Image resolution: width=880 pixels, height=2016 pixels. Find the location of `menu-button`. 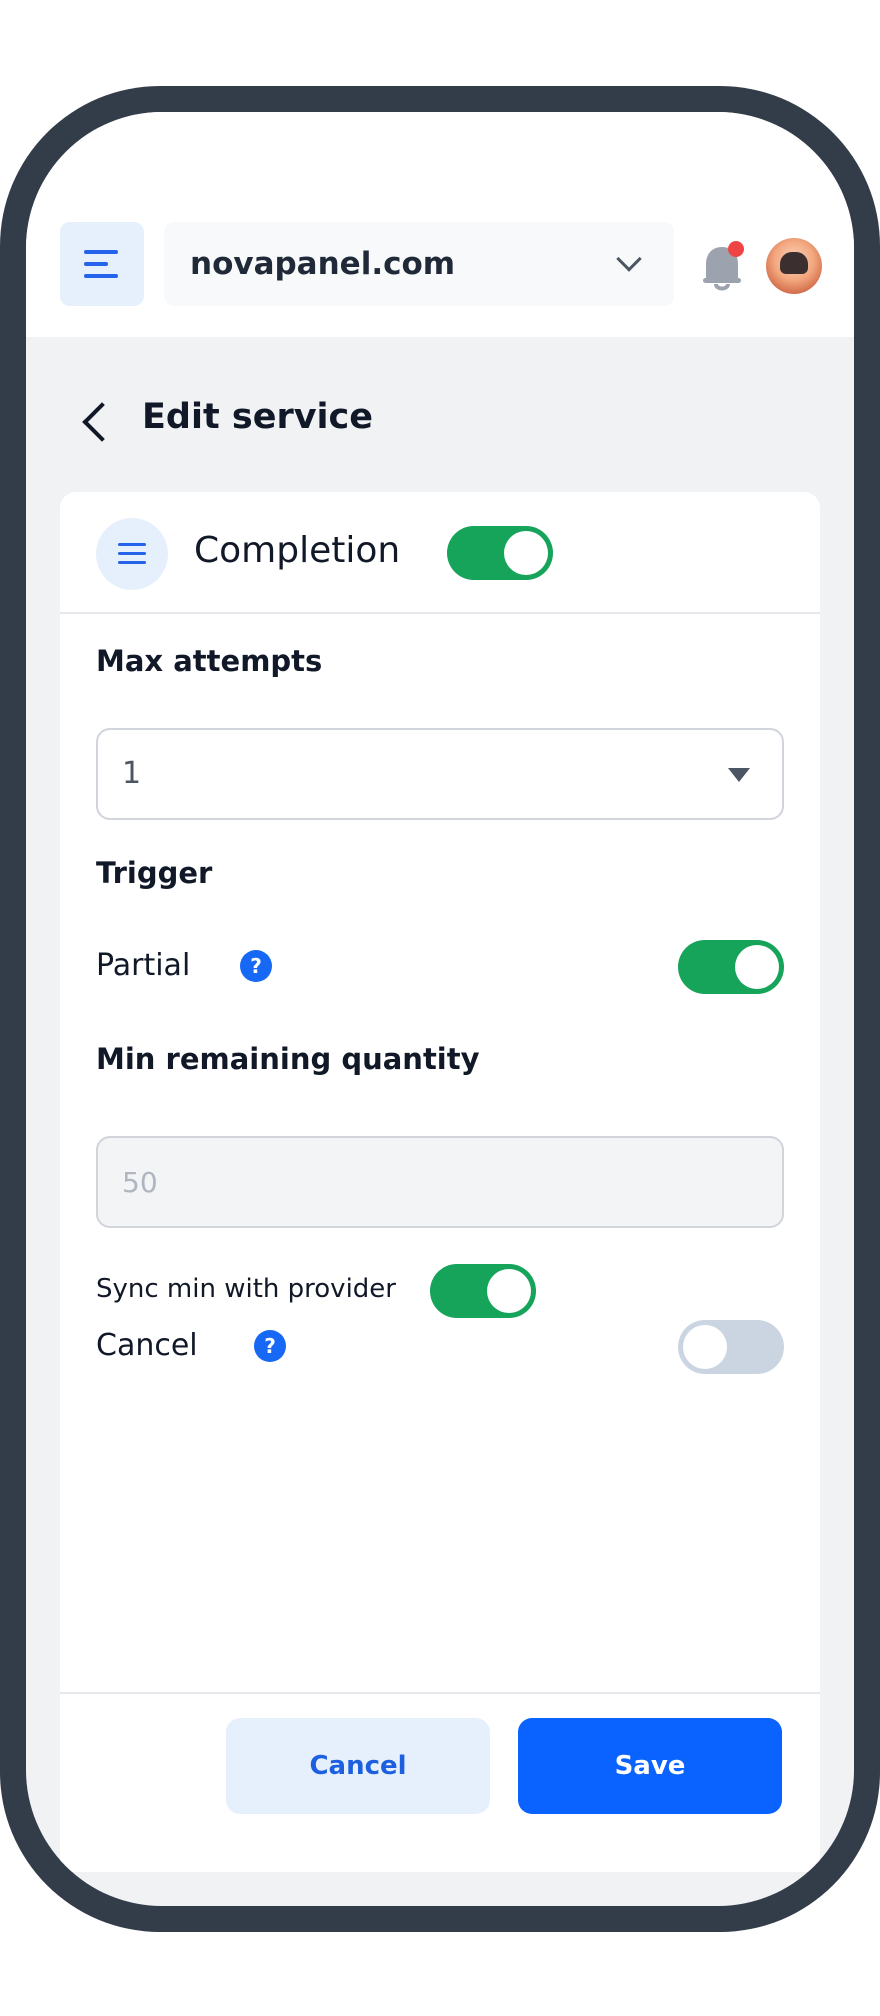

menu-button is located at coordinates (102, 264).